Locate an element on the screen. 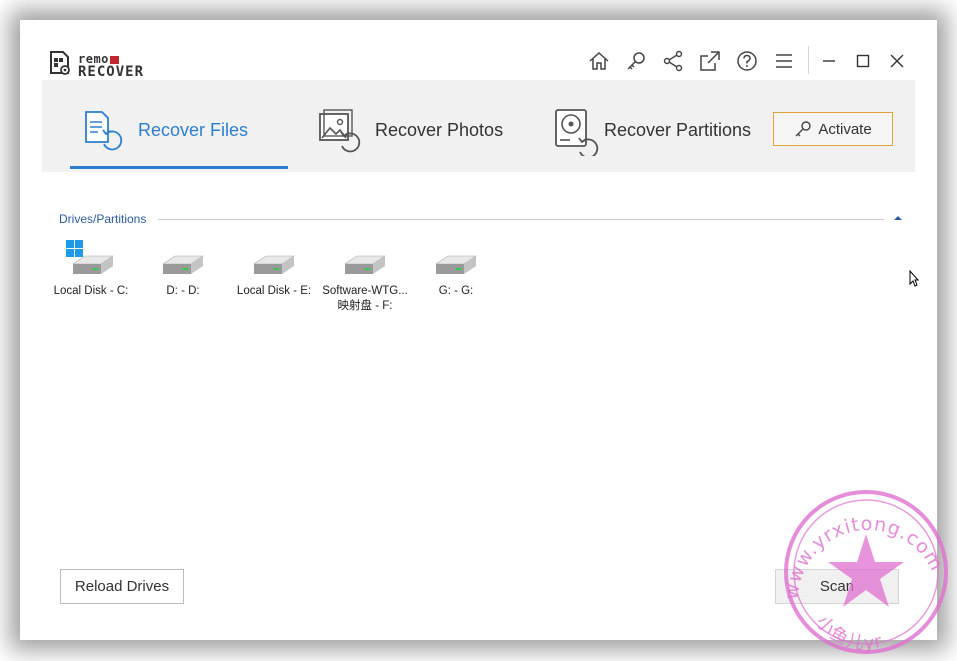 This screenshot has height=661, width=957. reload-drives-button: Reload Drives is located at coordinates (122, 586).